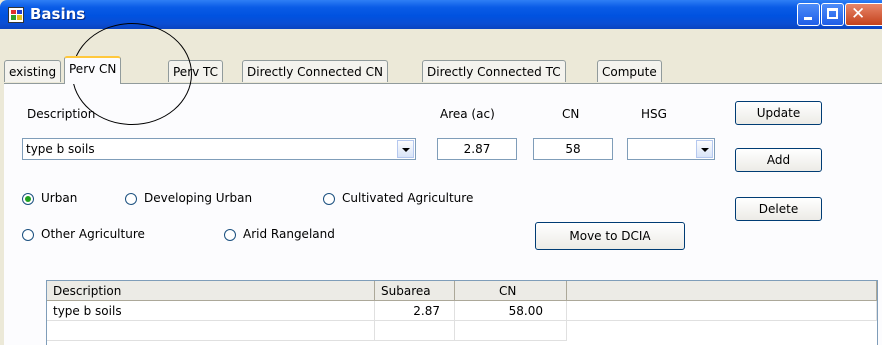 The width and height of the screenshot is (882, 345). I want to click on radio-other-agriculture, so click(28, 235).